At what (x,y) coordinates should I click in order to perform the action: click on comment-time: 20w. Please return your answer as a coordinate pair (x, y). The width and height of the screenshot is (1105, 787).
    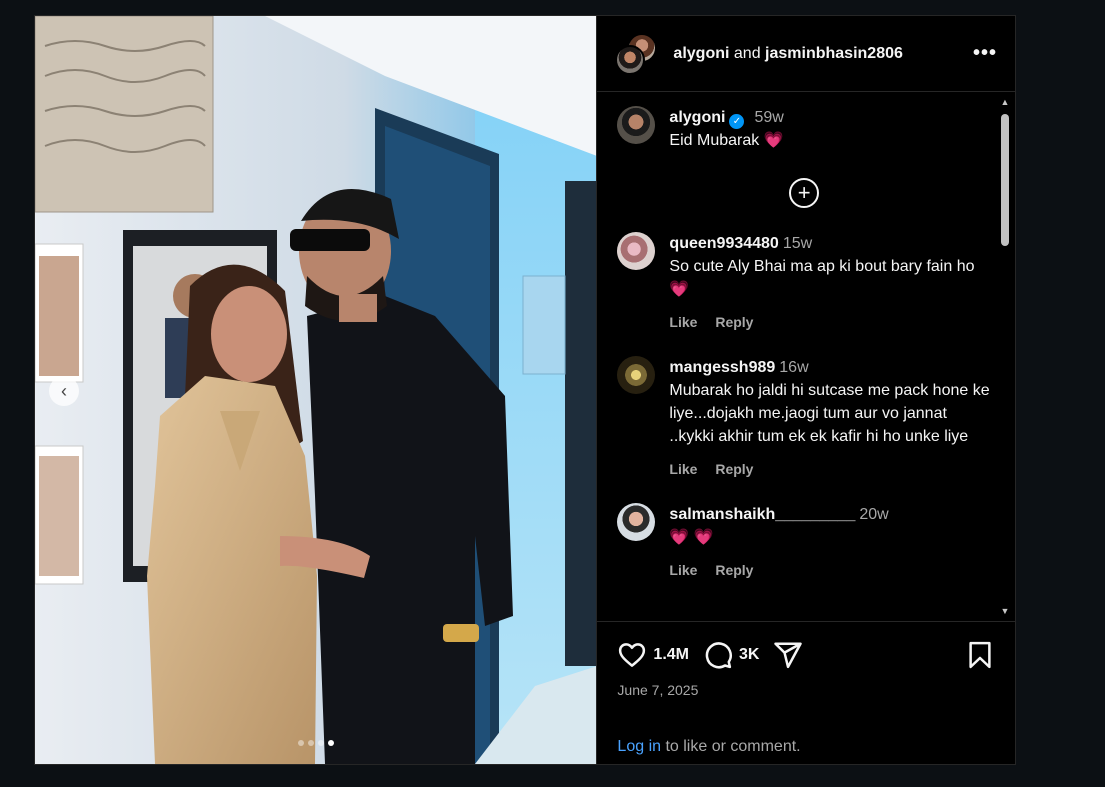
    Looking at the image, I should click on (873, 514).